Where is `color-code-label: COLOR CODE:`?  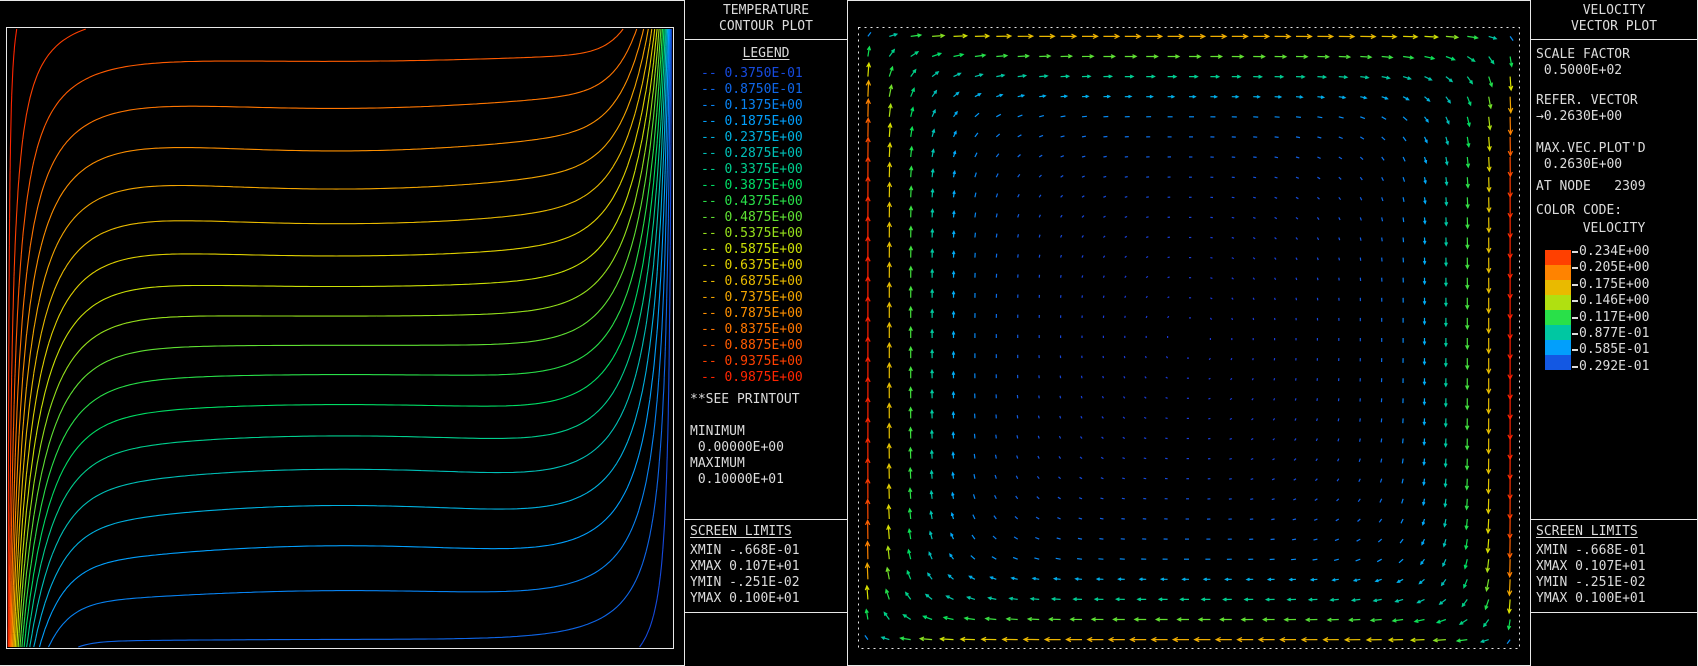
color-code-label: COLOR CODE: is located at coordinates (1579, 210).